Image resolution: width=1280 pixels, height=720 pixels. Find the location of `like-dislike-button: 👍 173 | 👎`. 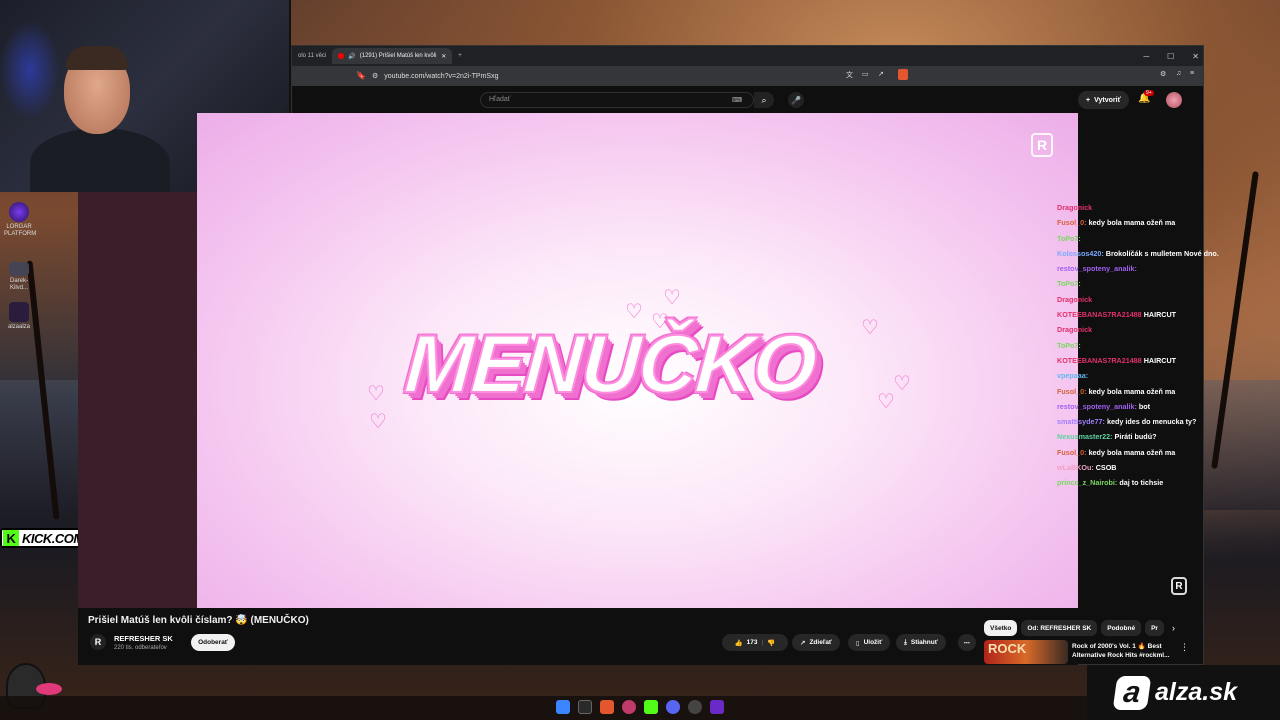

like-dislike-button: 👍 173 | 👎 is located at coordinates (755, 642).